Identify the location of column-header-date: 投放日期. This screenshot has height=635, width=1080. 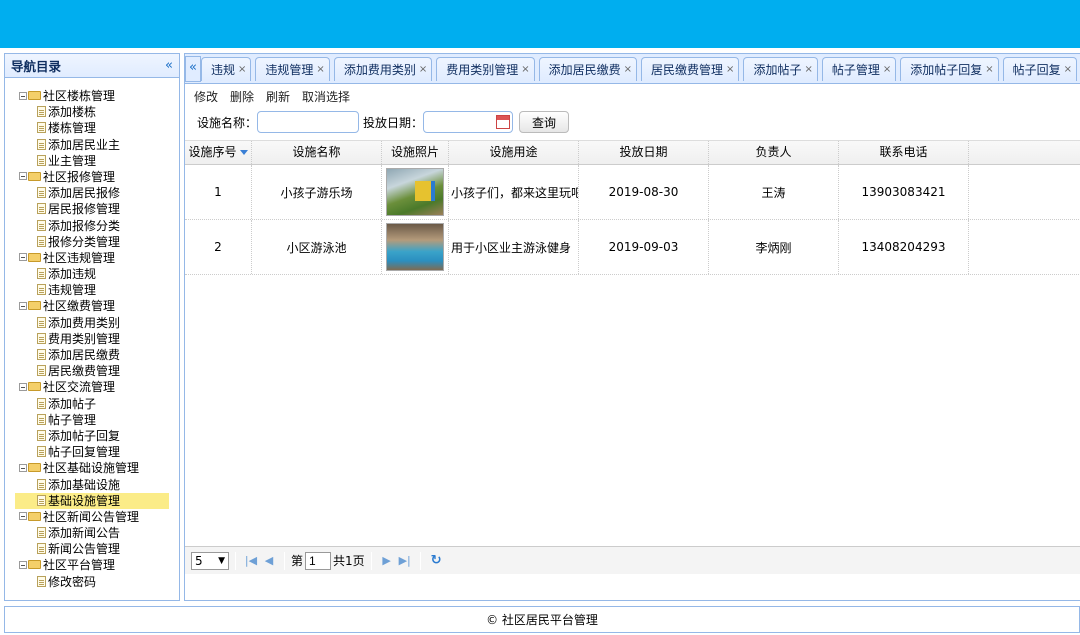
(644, 152).